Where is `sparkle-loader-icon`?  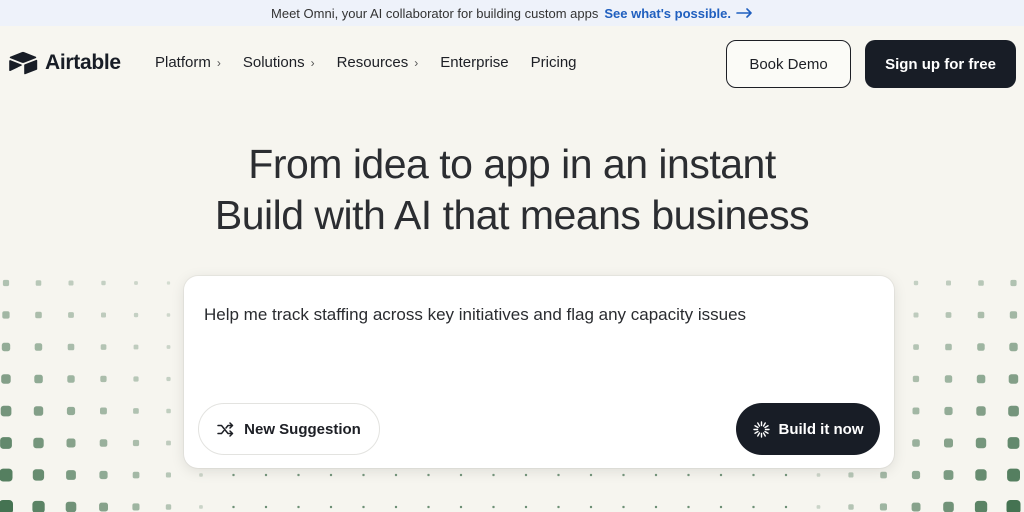
sparkle-loader-icon is located at coordinates (761, 429).